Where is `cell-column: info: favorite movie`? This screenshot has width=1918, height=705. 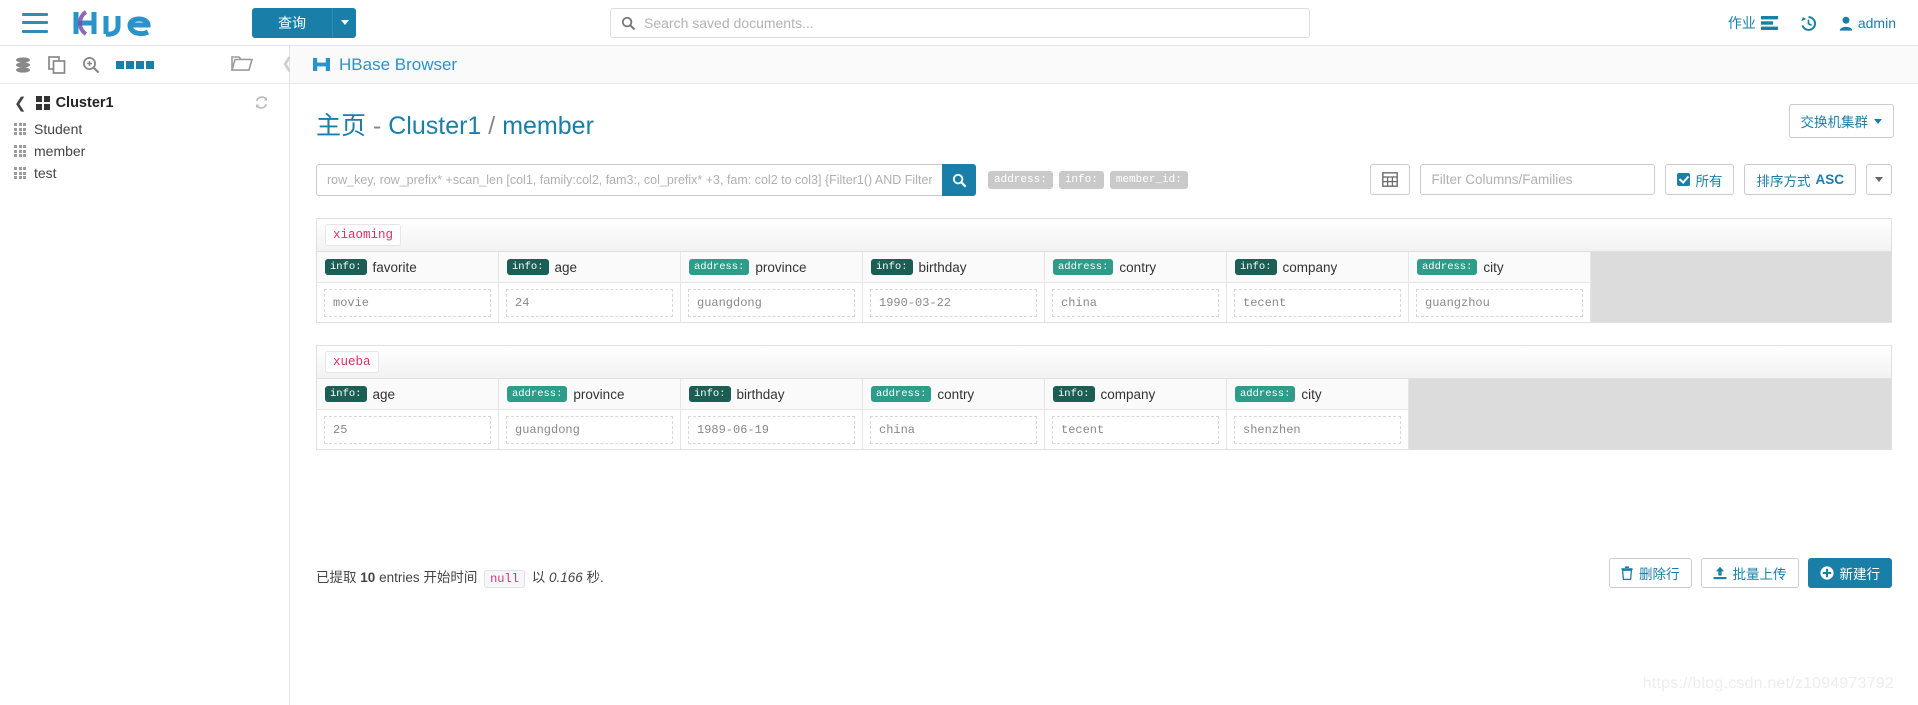
cell-column: info: favorite movie is located at coordinates (408, 287).